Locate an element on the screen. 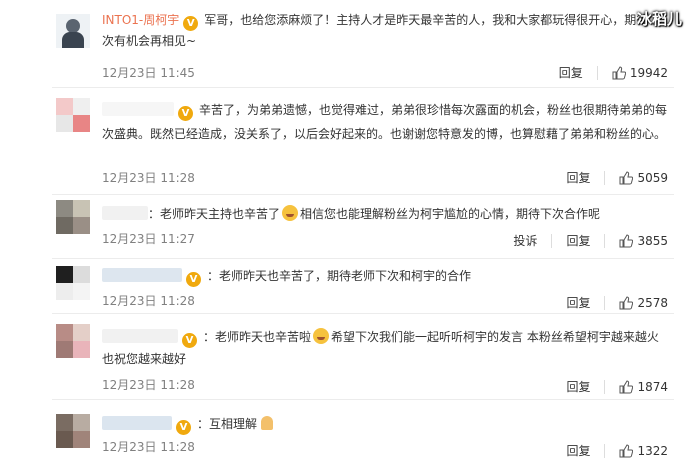 Image resolution: width=690 pixels, height=459 pixels. like-button: 3855 is located at coordinates (643, 241).